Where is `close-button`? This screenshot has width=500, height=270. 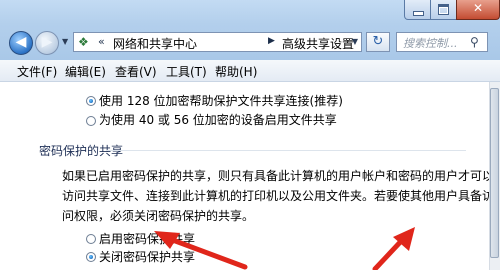
close-button is located at coordinates (478, 10).